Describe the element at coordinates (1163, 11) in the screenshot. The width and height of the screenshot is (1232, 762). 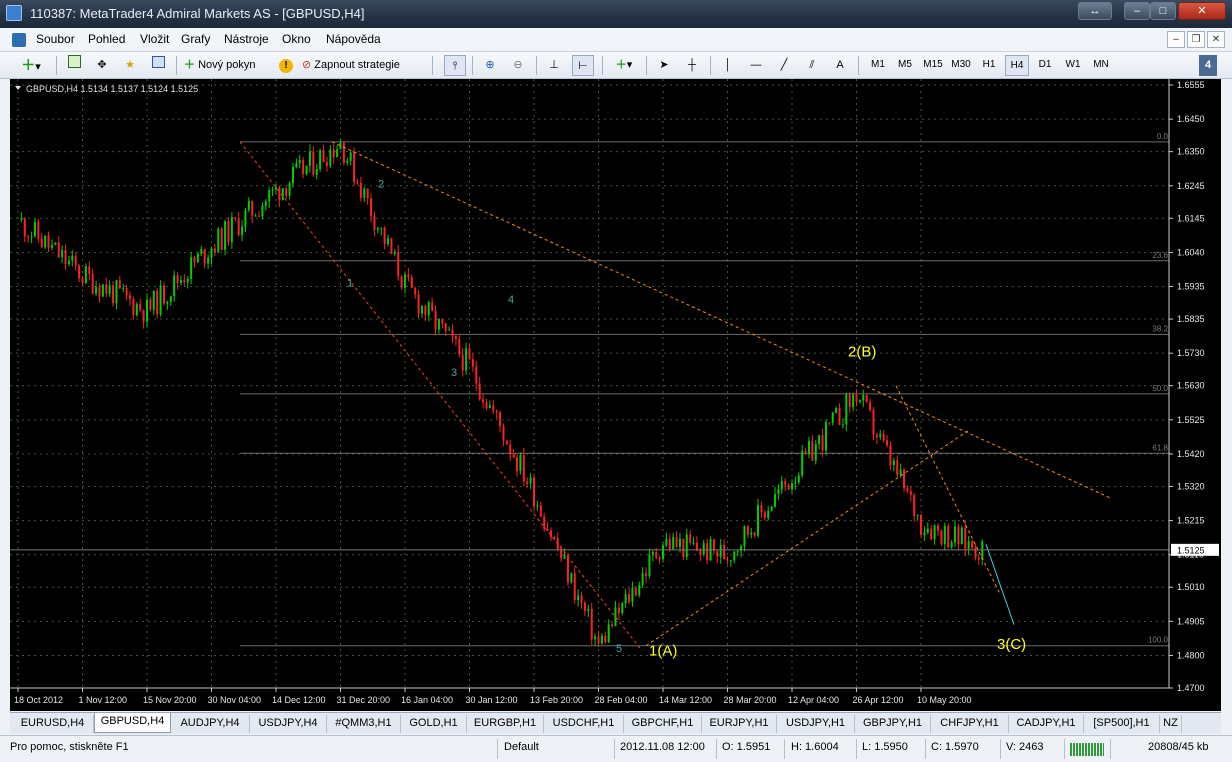
I see `maximize-button: □` at that location.